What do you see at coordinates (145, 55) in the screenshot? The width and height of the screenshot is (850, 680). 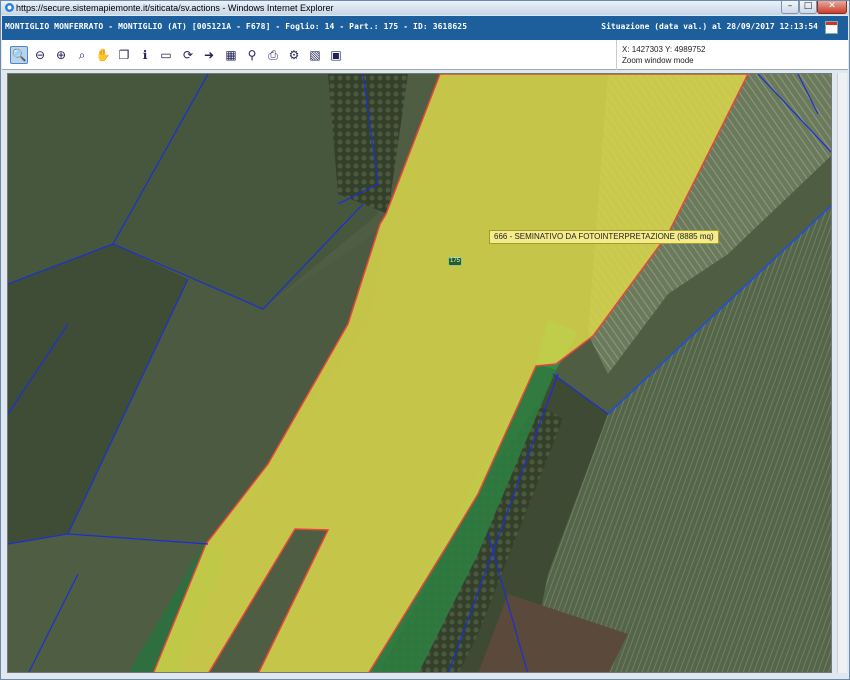 I see `info-icon: ℹ` at bounding box center [145, 55].